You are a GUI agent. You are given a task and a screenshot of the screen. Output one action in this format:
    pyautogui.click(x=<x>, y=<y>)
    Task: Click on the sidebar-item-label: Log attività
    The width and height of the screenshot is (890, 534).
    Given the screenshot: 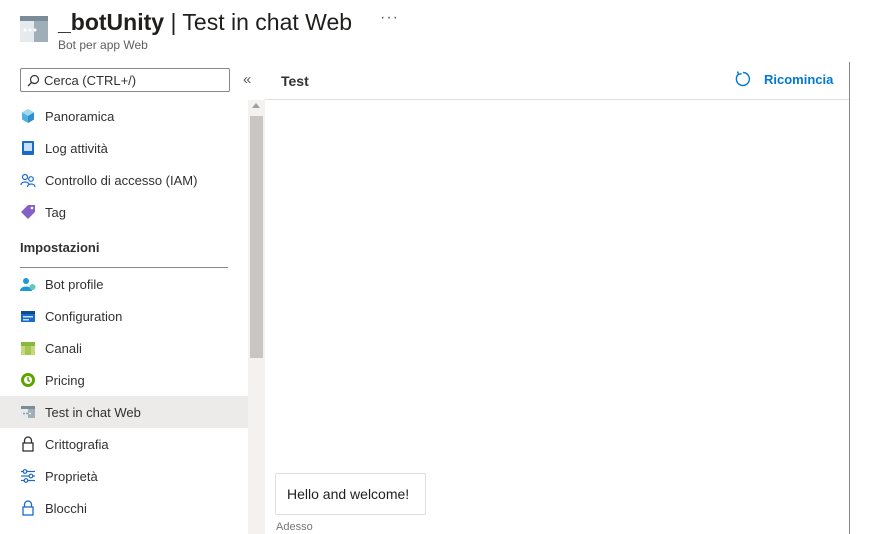 What is the action you would take?
    pyautogui.click(x=76, y=148)
    